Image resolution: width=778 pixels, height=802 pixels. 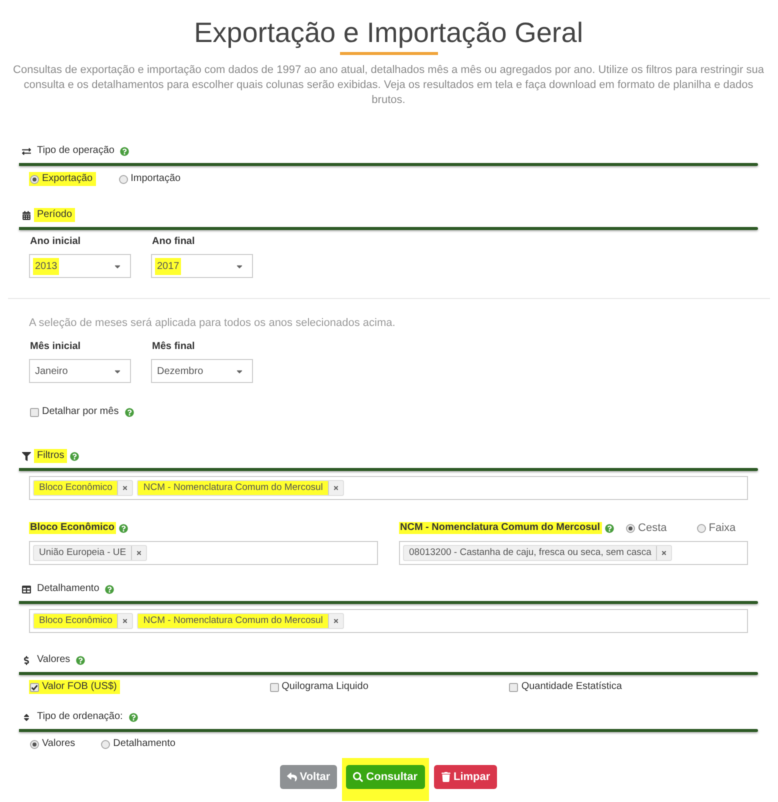 I want to click on checkbox-option: Valor FOB (US$), so click(x=74, y=687).